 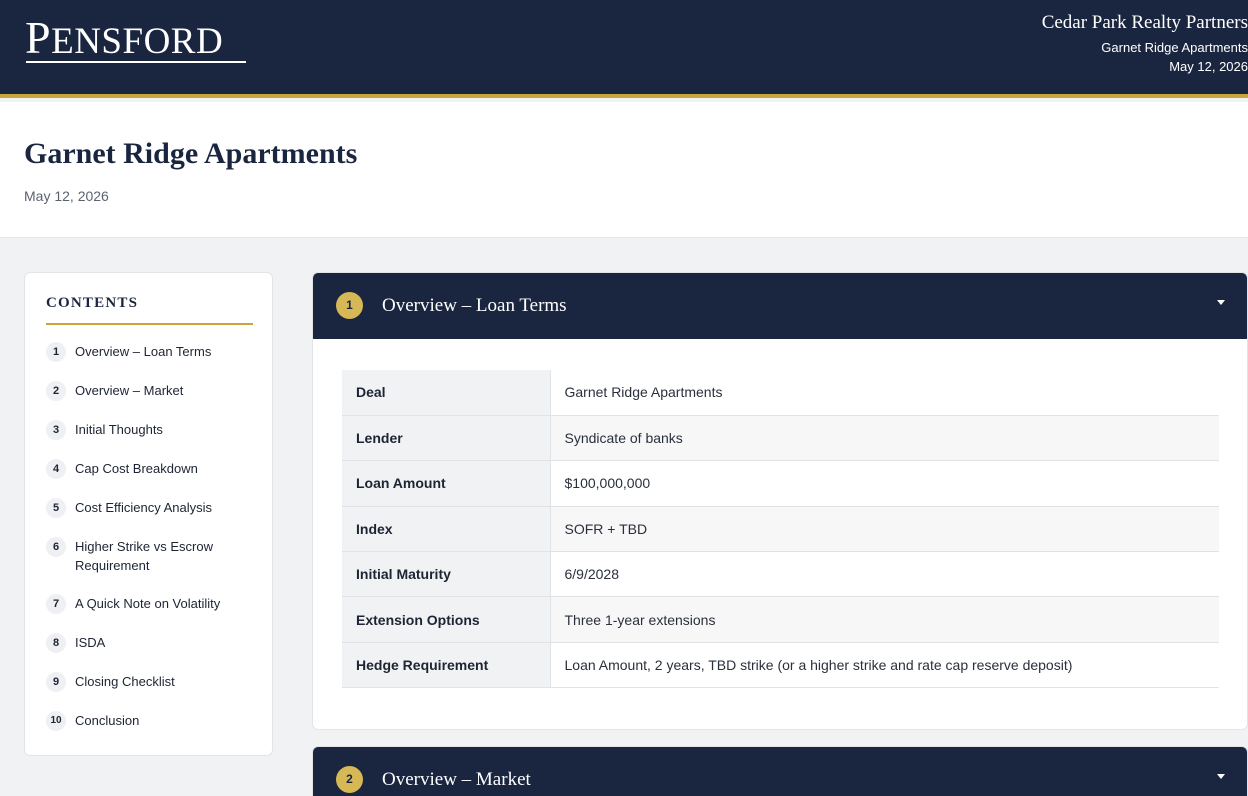 I want to click on toc-item-number: 10, so click(x=56, y=721).